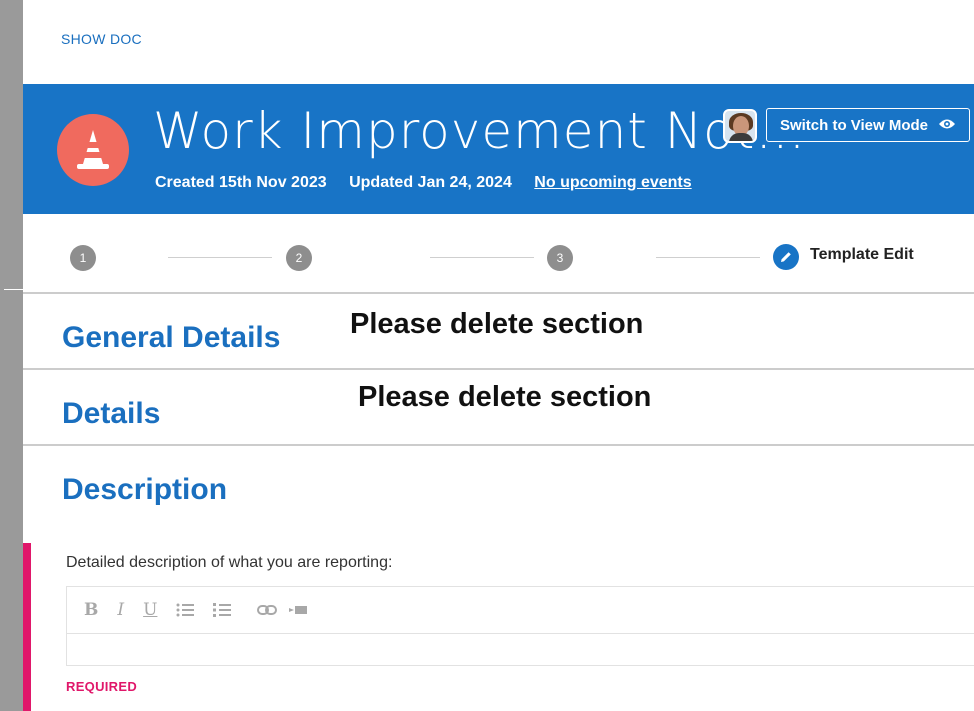  Describe the element at coordinates (612, 182) in the screenshot. I see `upcoming-events-link: No upcoming events` at that location.